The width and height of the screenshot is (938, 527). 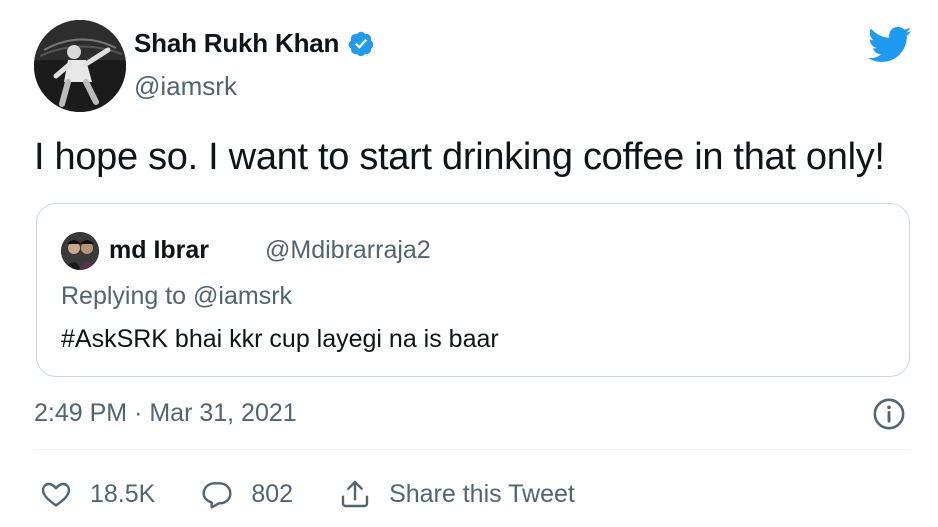 I want to click on reply-icon, so click(x=217, y=495).